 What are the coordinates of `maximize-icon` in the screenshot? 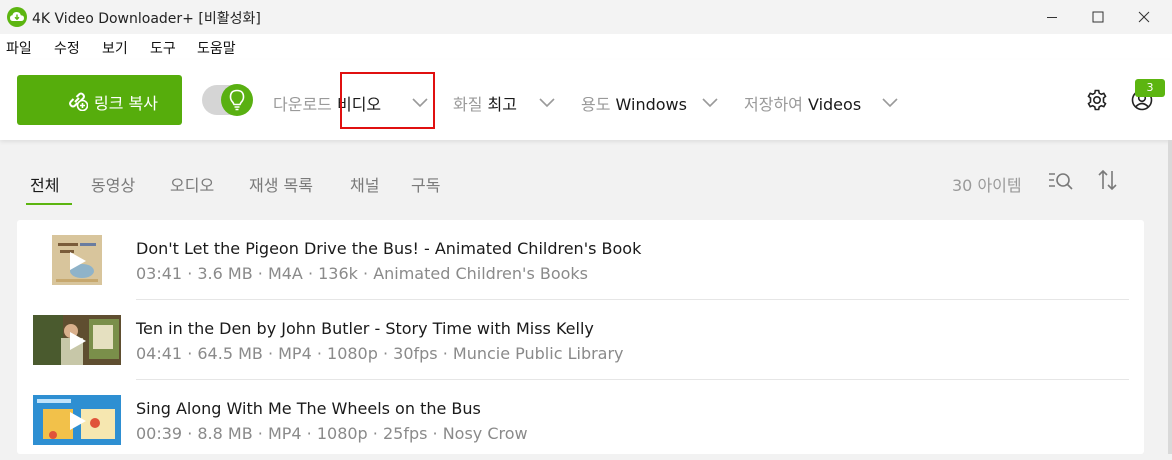 It's located at (1098, 17).